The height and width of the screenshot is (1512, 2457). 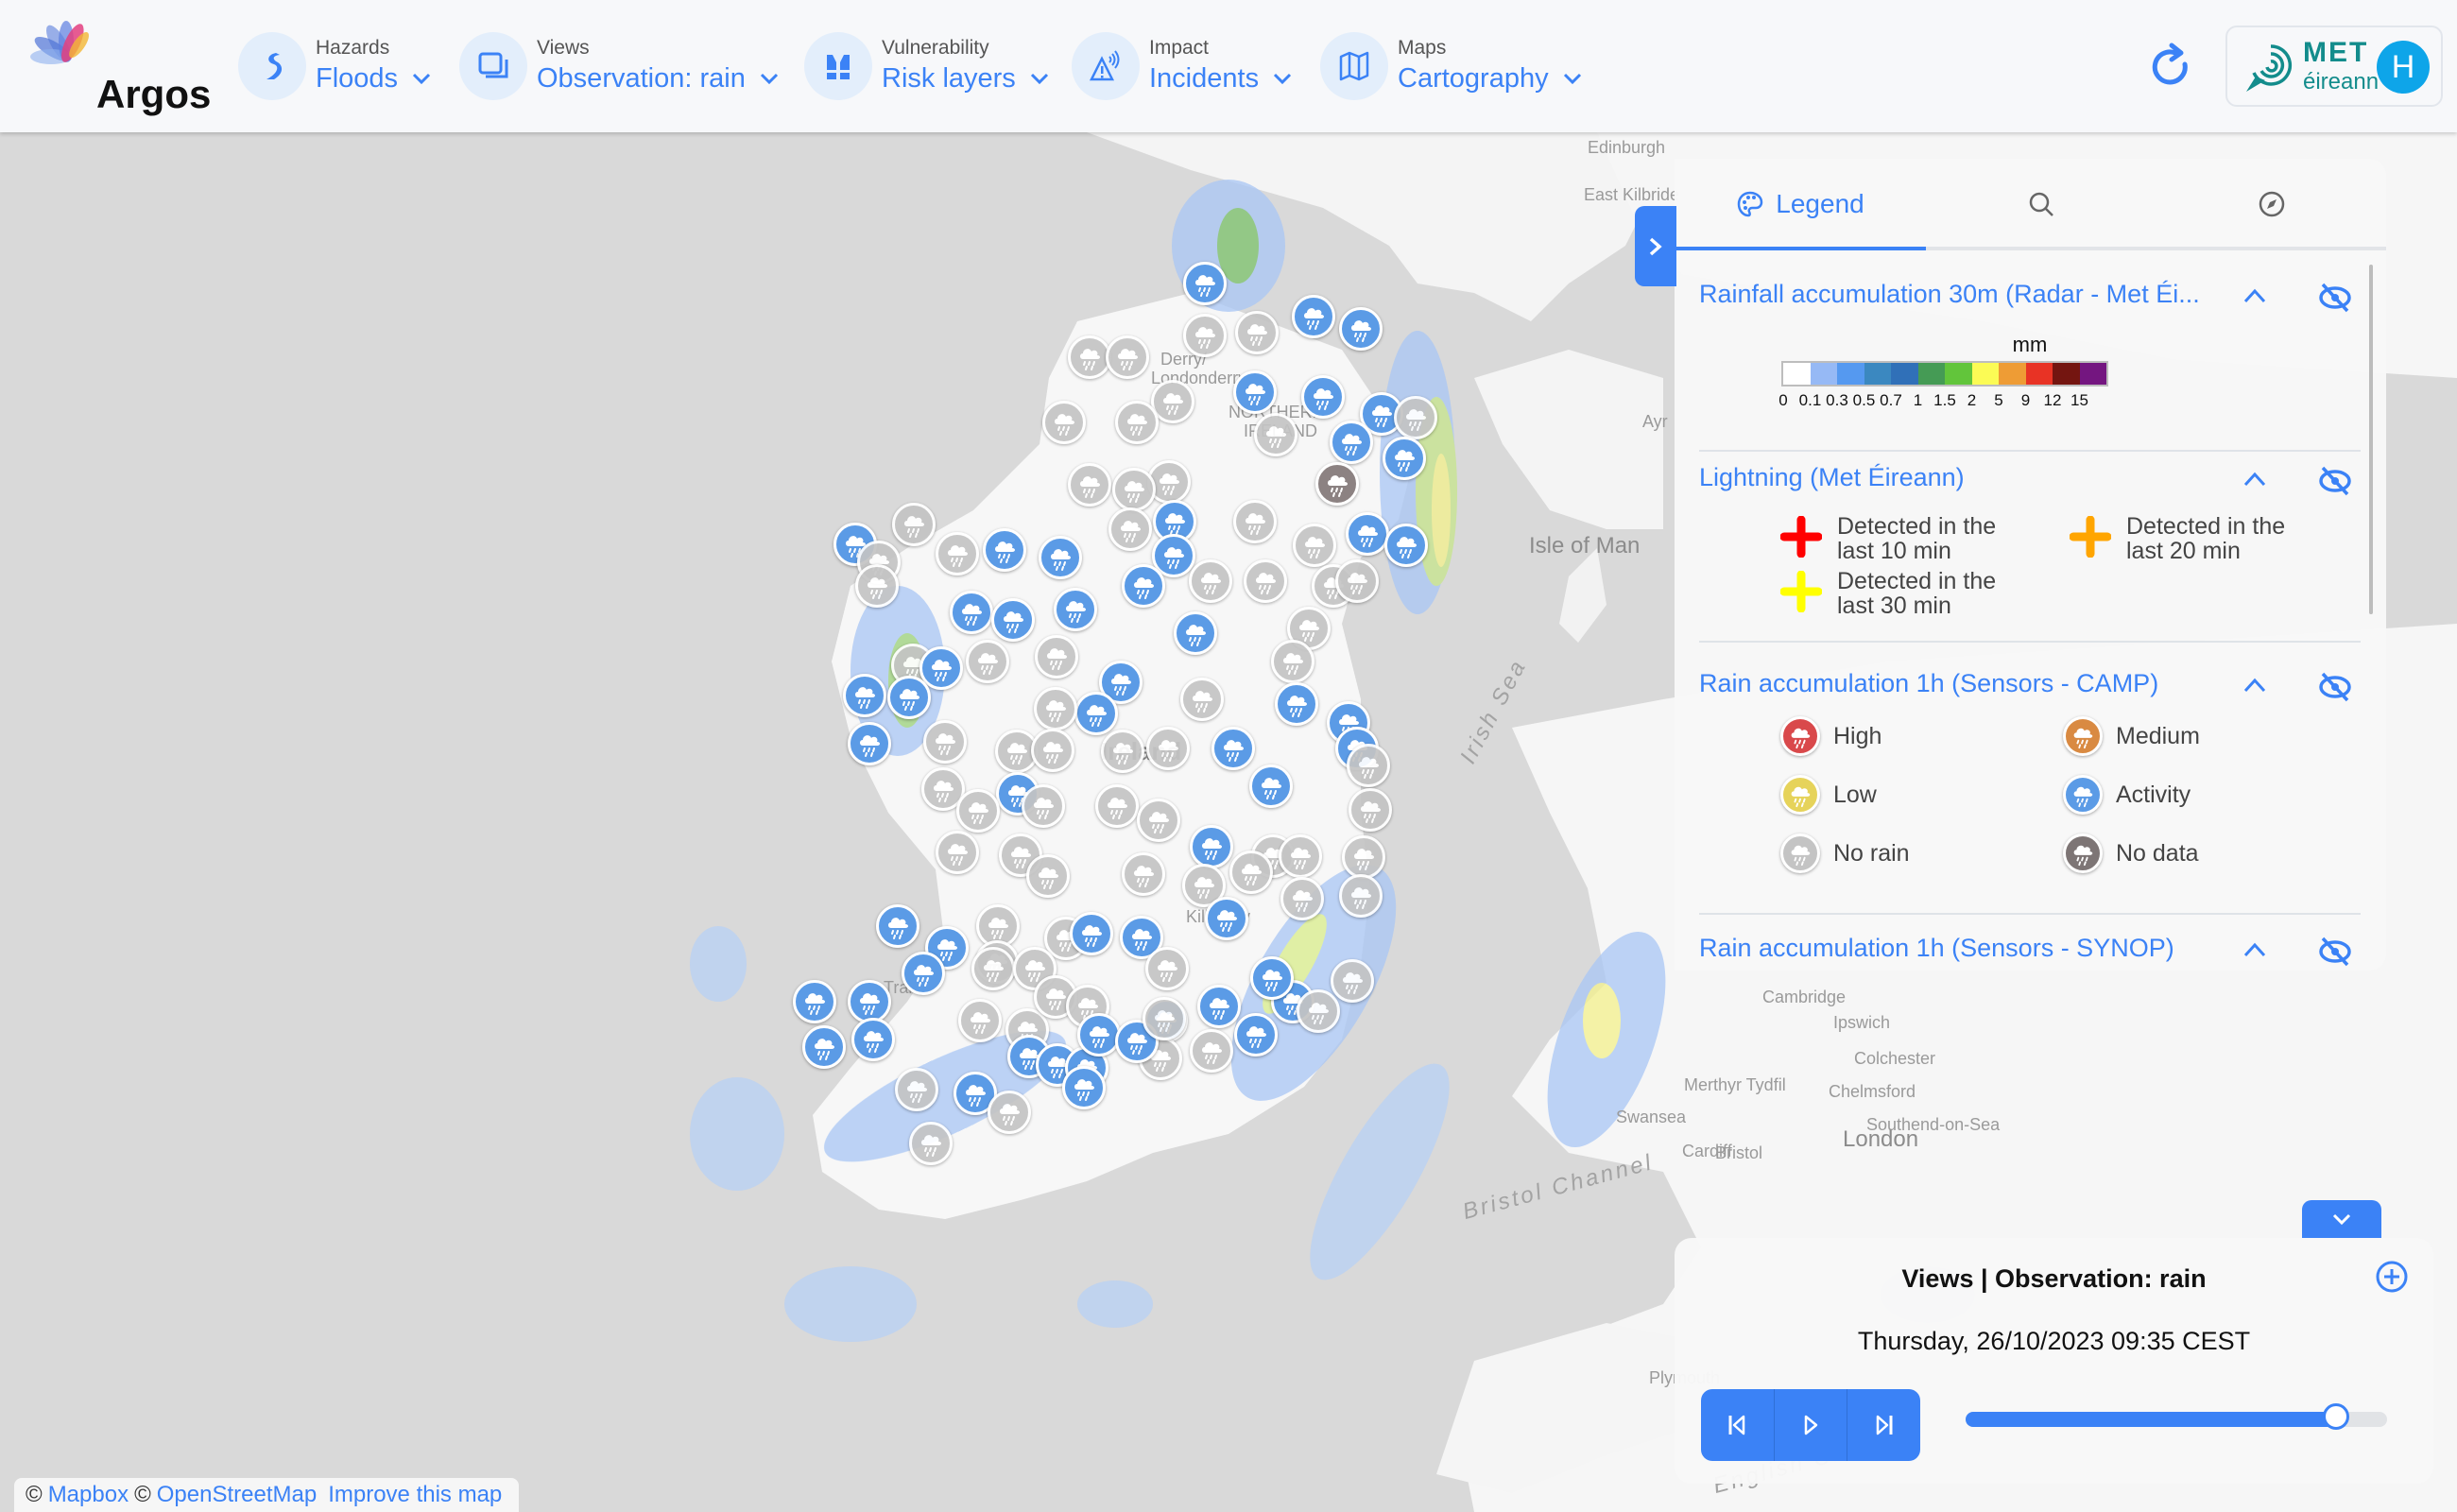 I want to click on osm-link: OpenStreetMap, so click(x=237, y=1495).